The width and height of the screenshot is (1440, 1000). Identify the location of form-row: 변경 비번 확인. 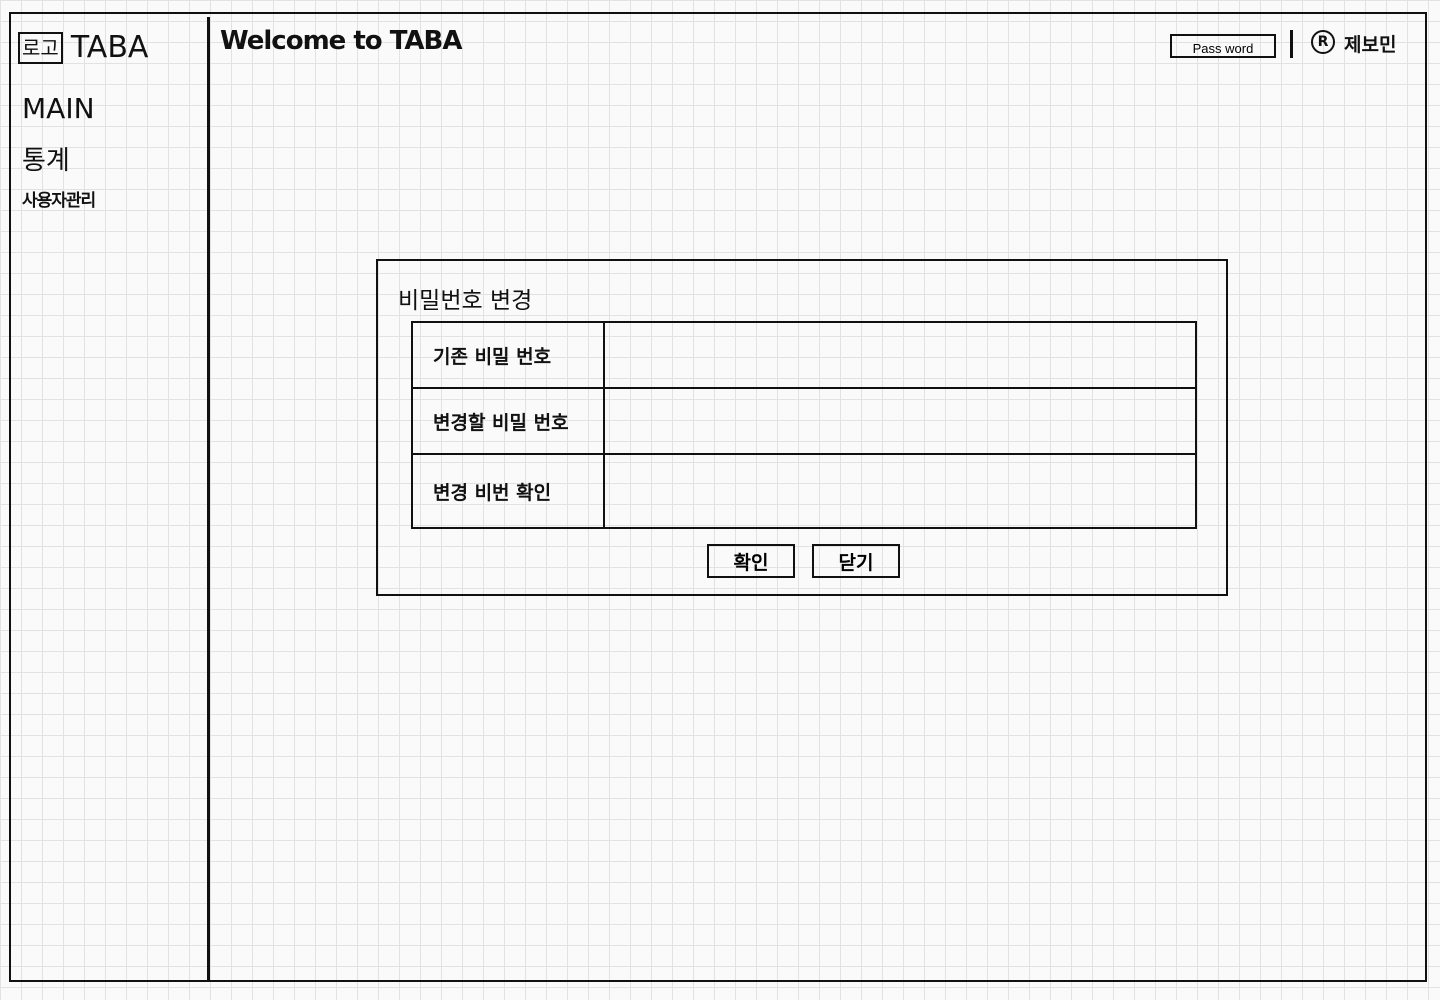
(804, 491).